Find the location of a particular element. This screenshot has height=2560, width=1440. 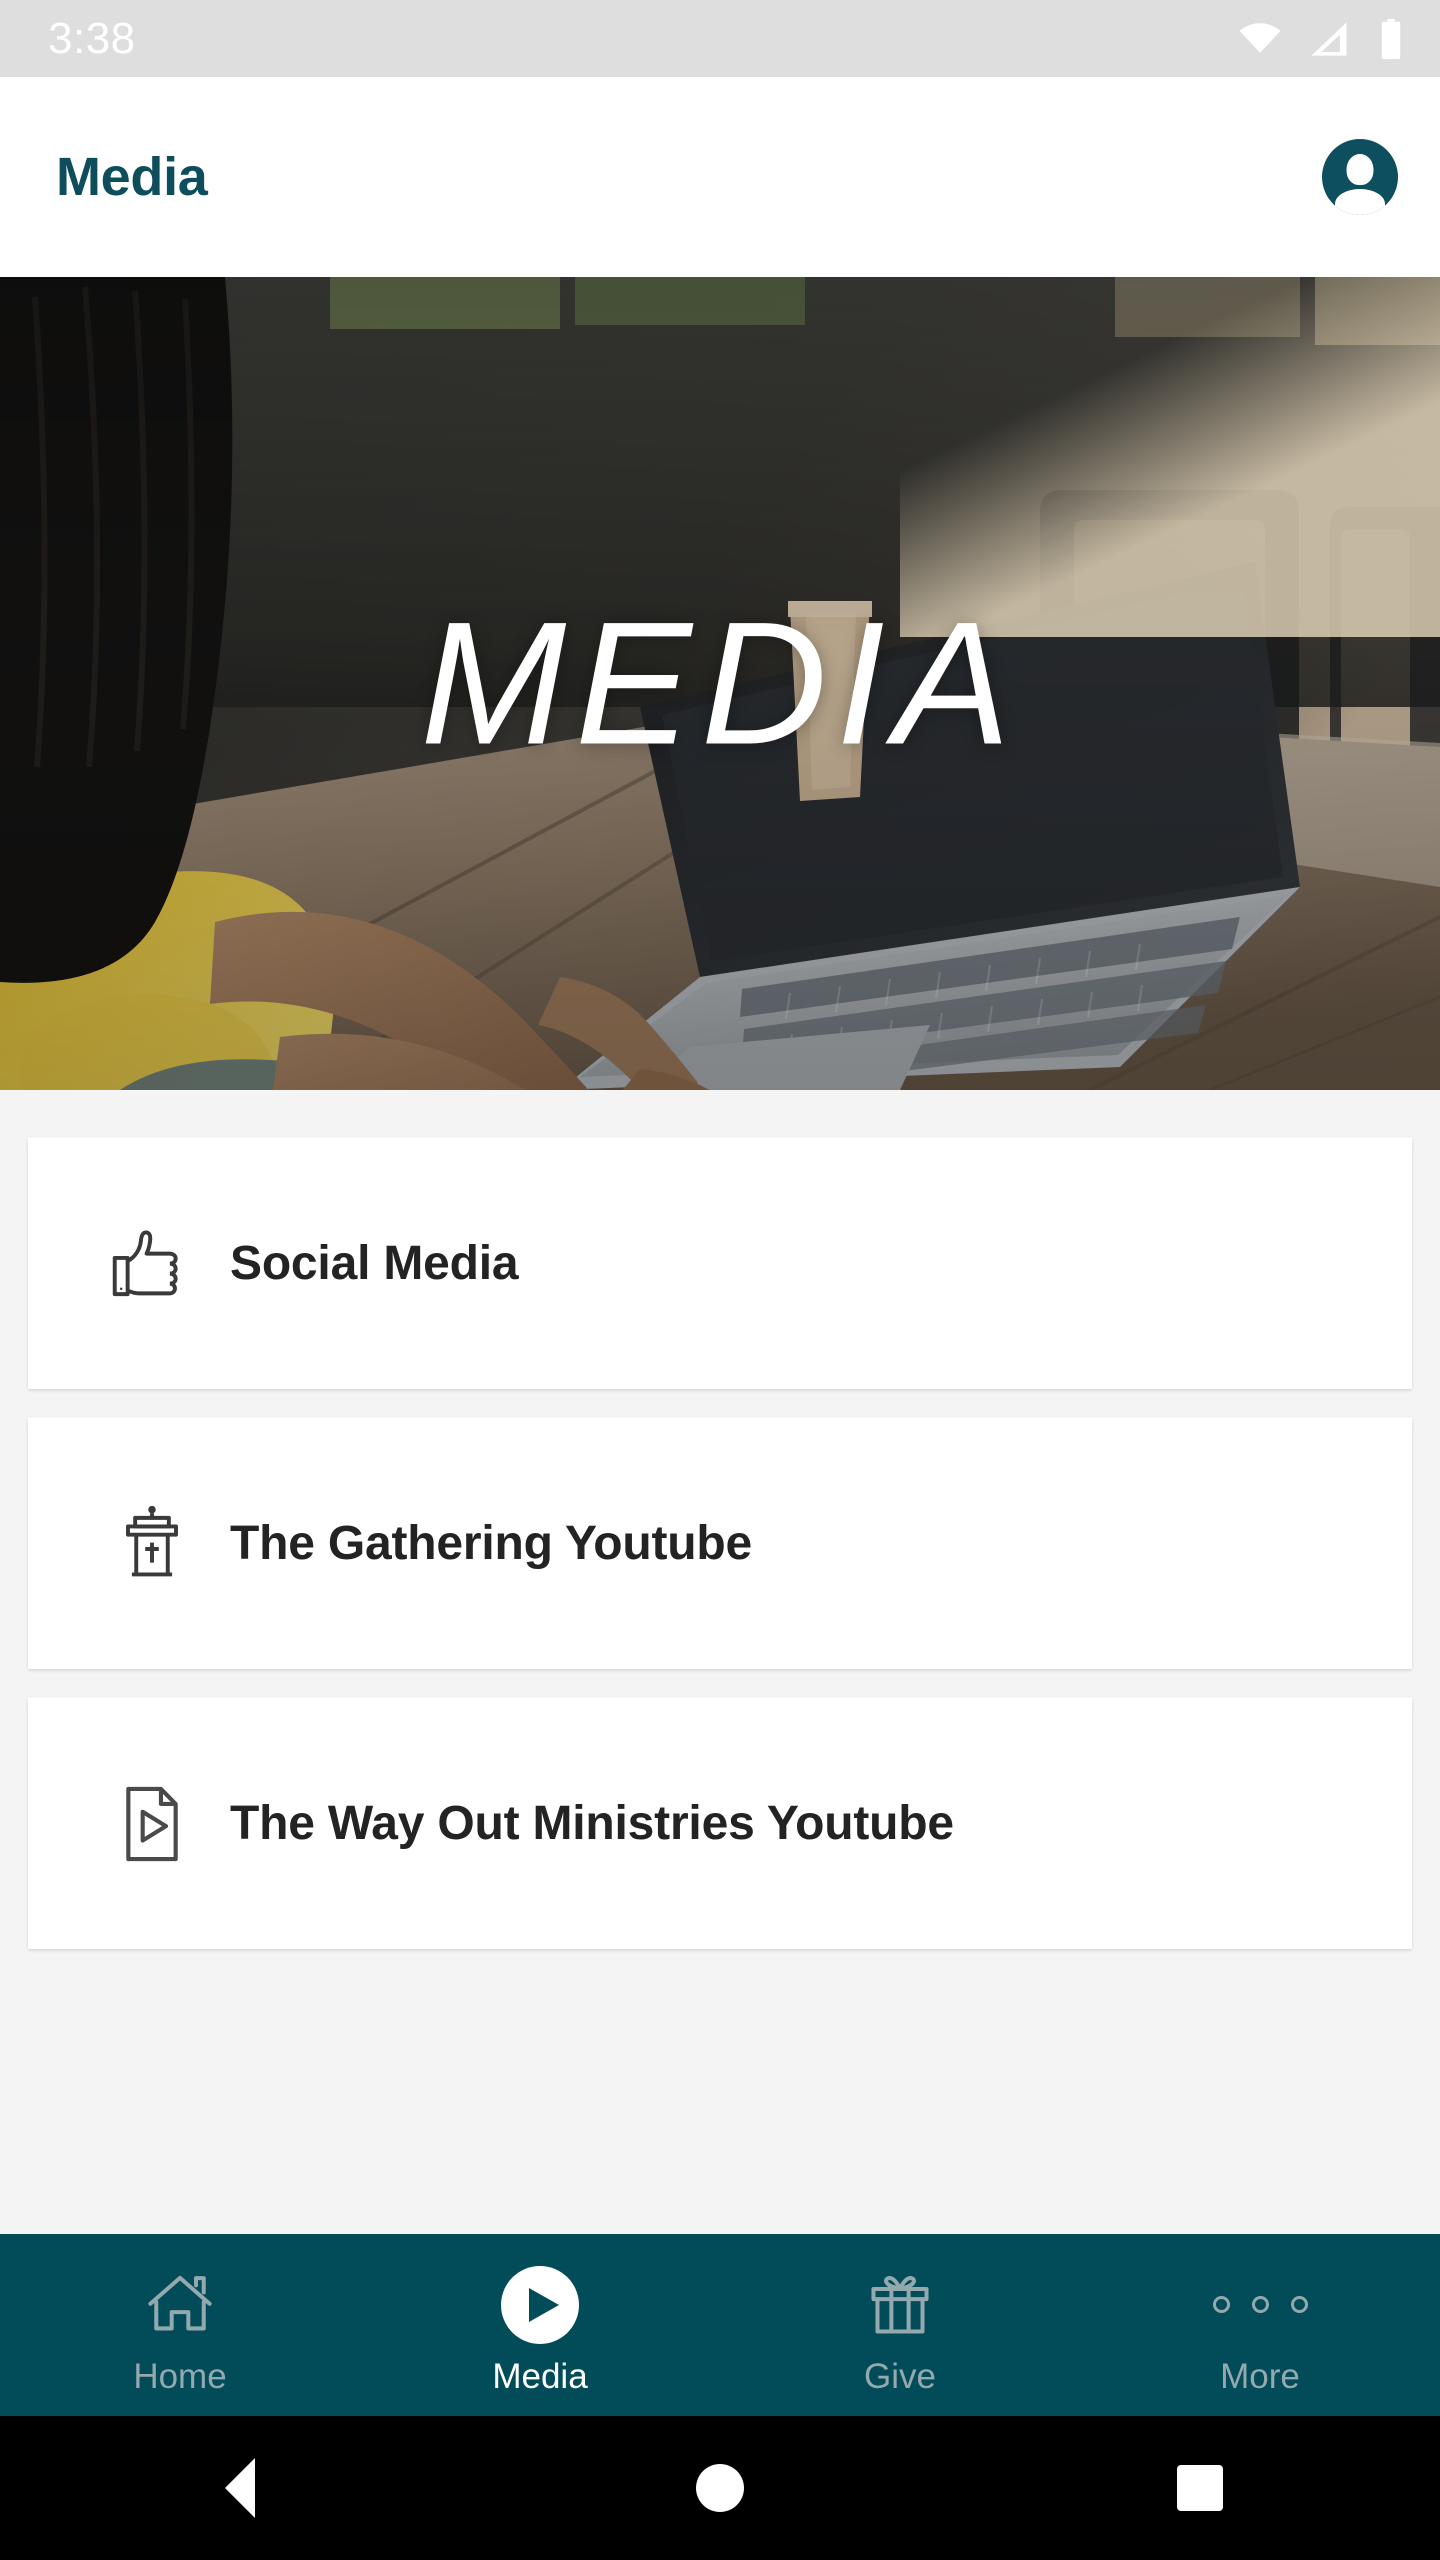

battery-icon is located at coordinates (1391, 39).